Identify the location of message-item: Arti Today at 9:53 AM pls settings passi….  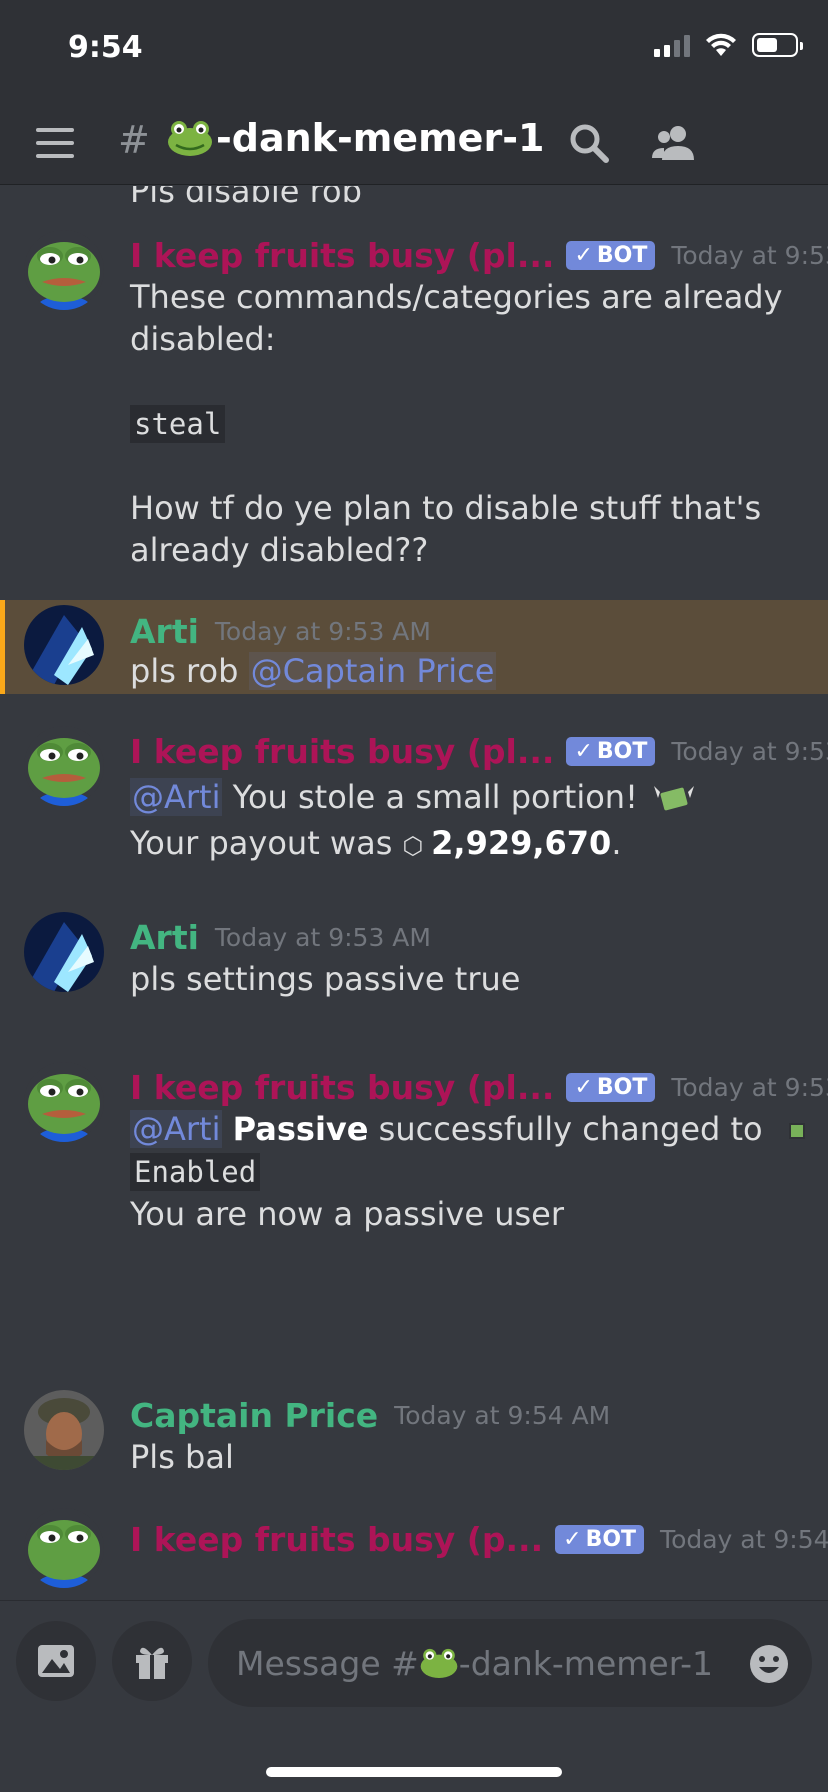
(414, 956).